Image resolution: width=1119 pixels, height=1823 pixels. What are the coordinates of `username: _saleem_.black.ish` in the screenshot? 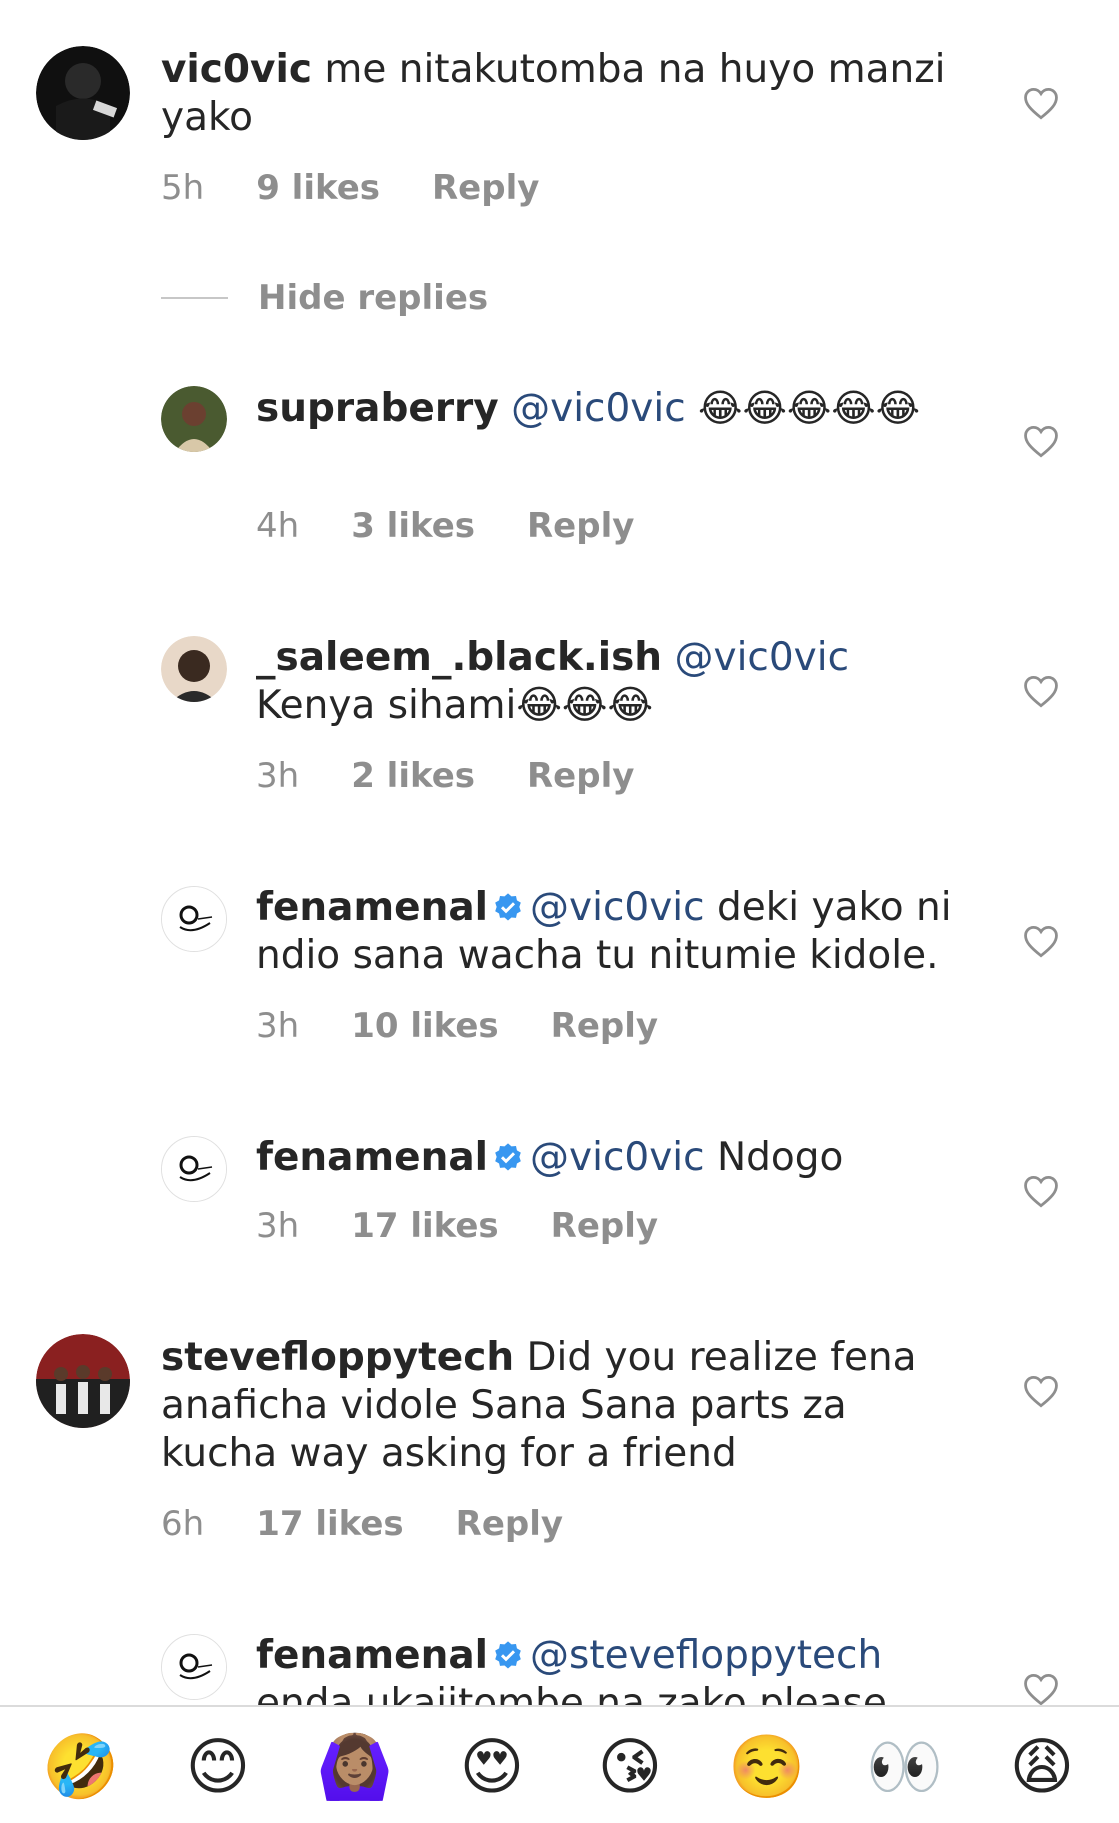 It's located at (459, 657).